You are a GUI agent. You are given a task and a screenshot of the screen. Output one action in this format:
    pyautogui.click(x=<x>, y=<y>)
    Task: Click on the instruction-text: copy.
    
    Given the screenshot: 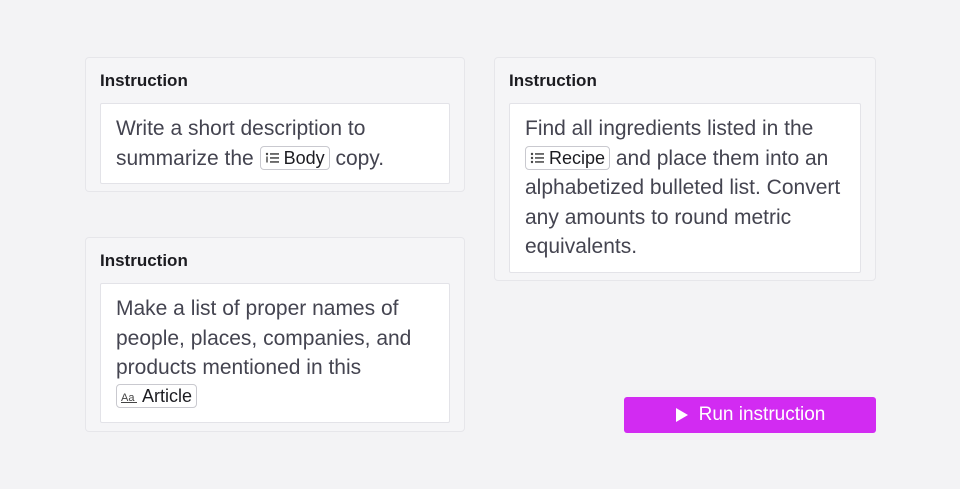 What is the action you would take?
    pyautogui.click(x=360, y=158)
    